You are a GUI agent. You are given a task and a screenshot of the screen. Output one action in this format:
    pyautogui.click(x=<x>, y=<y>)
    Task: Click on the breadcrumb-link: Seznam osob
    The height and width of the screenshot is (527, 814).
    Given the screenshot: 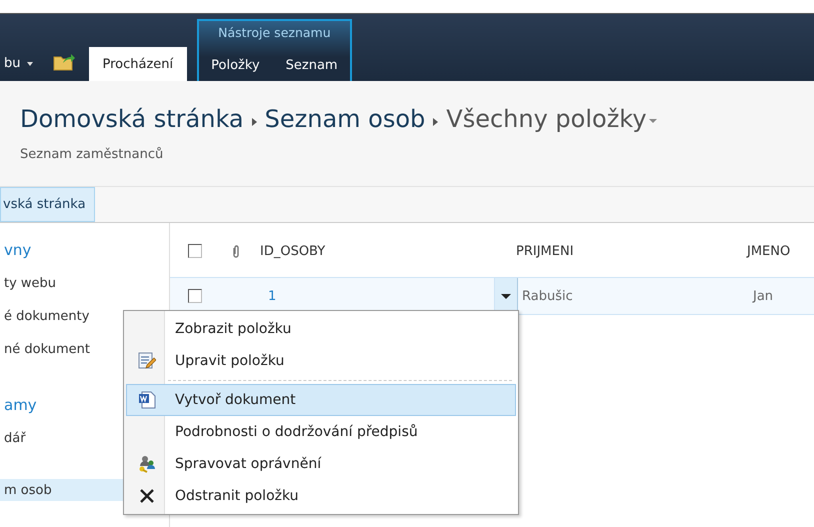 What is the action you would take?
    pyautogui.click(x=345, y=119)
    